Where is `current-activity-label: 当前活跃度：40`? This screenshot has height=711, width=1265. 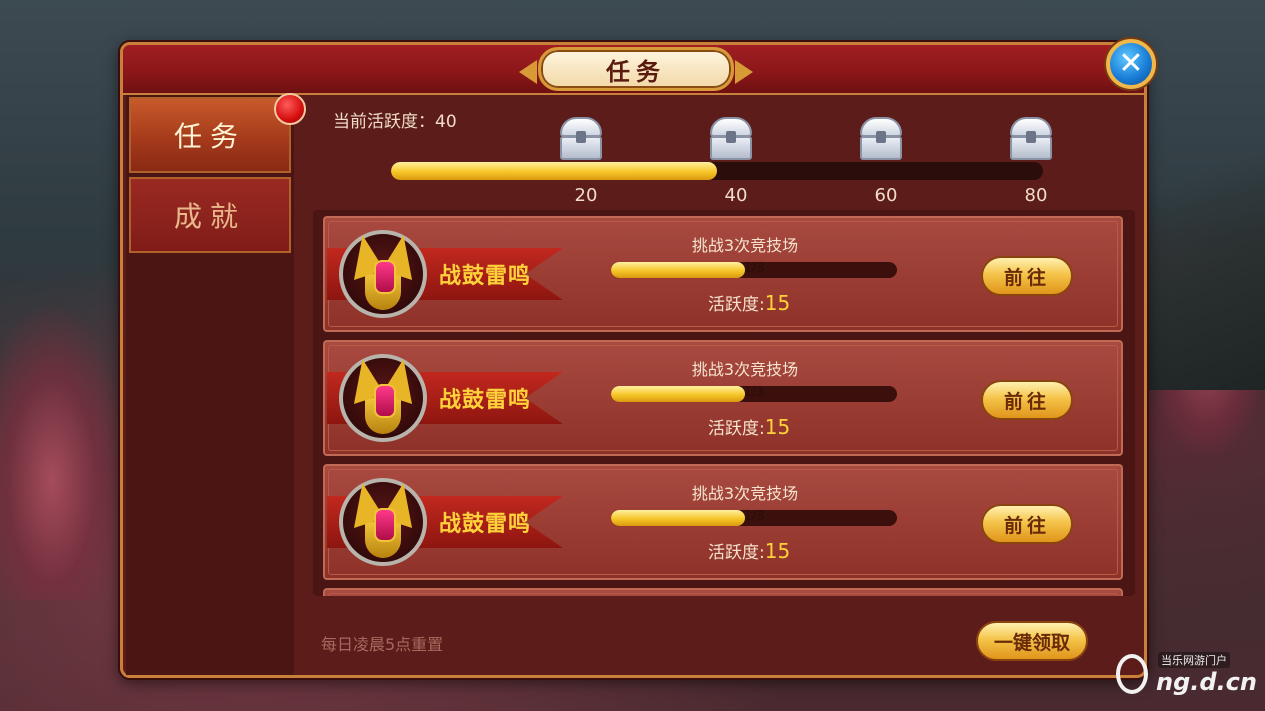
current-activity-label: 当前活跃度：40 is located at coordinates (395, 122).